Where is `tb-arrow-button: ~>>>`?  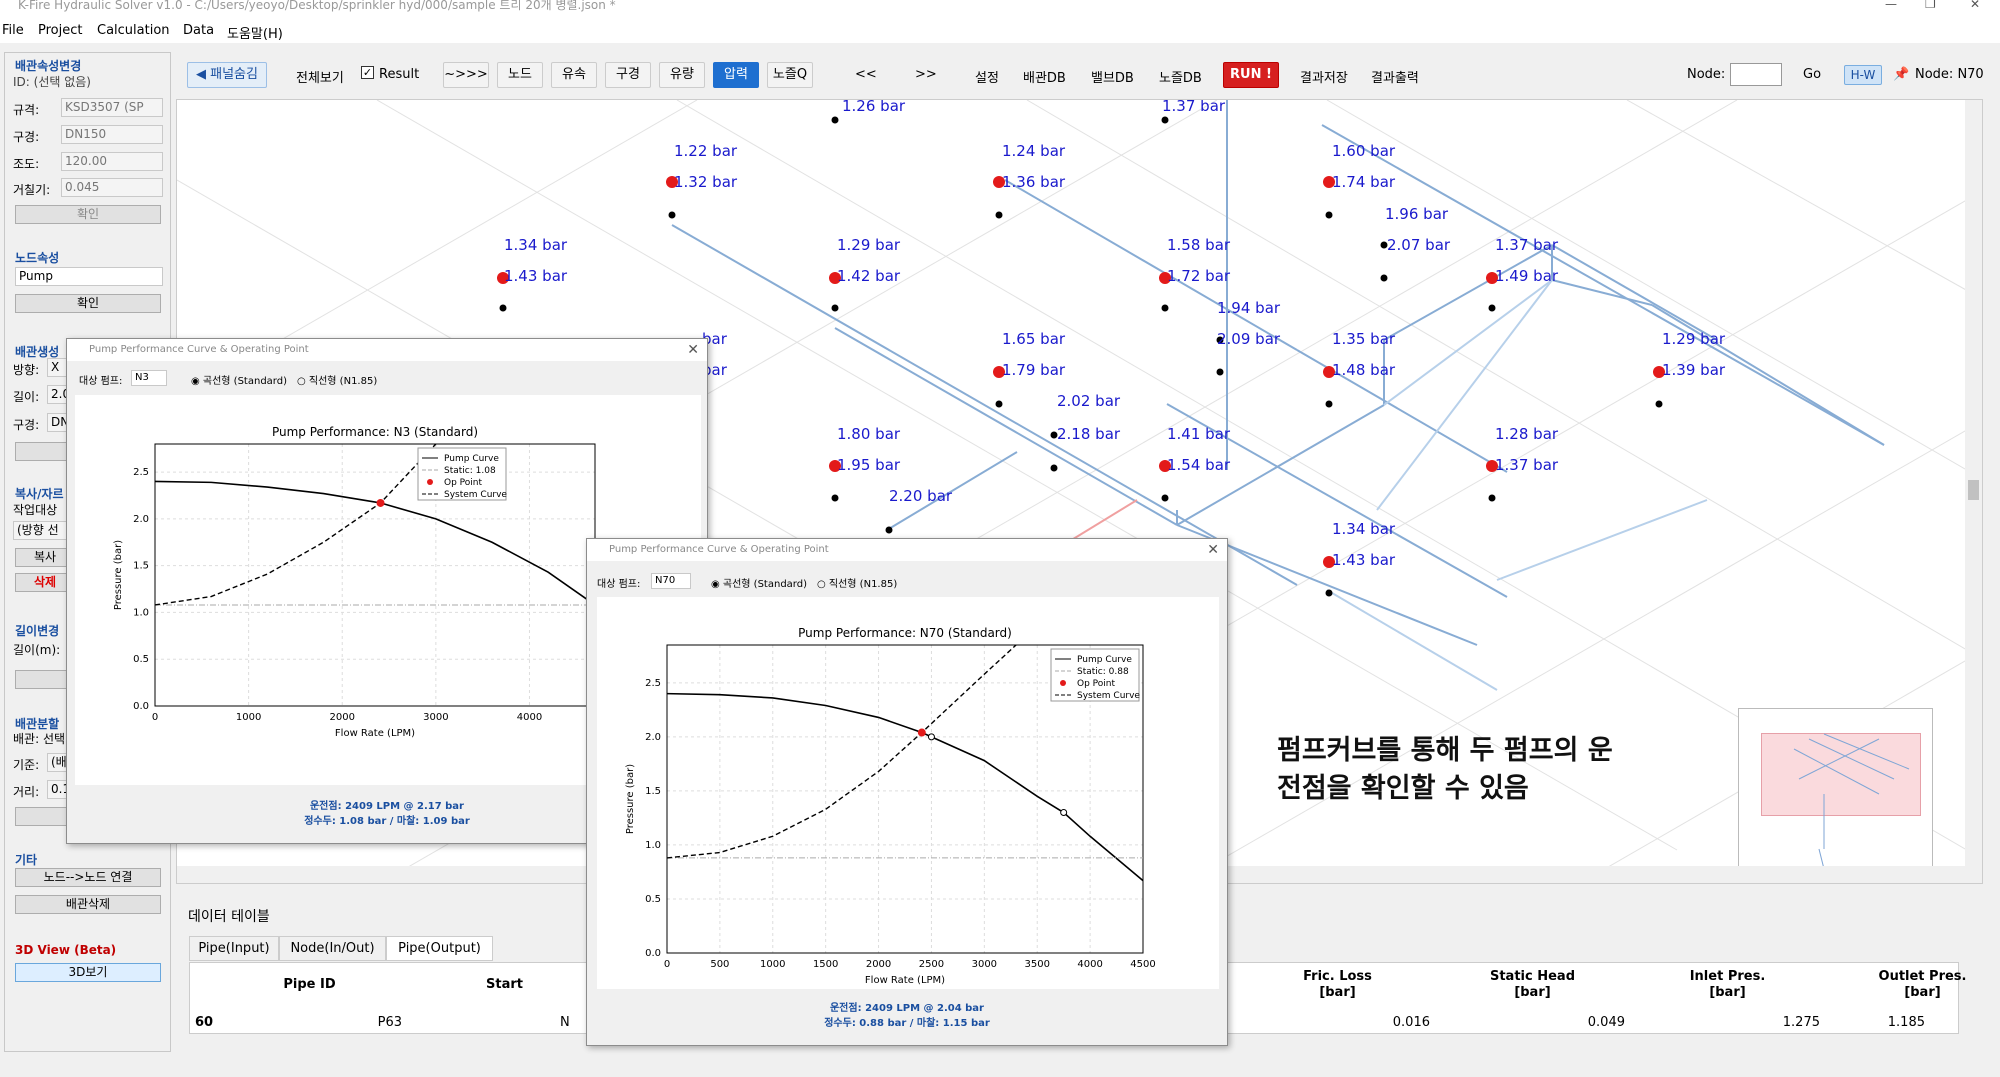
tb-arrow-button: ~>>> is located at coordinates (466, 75).